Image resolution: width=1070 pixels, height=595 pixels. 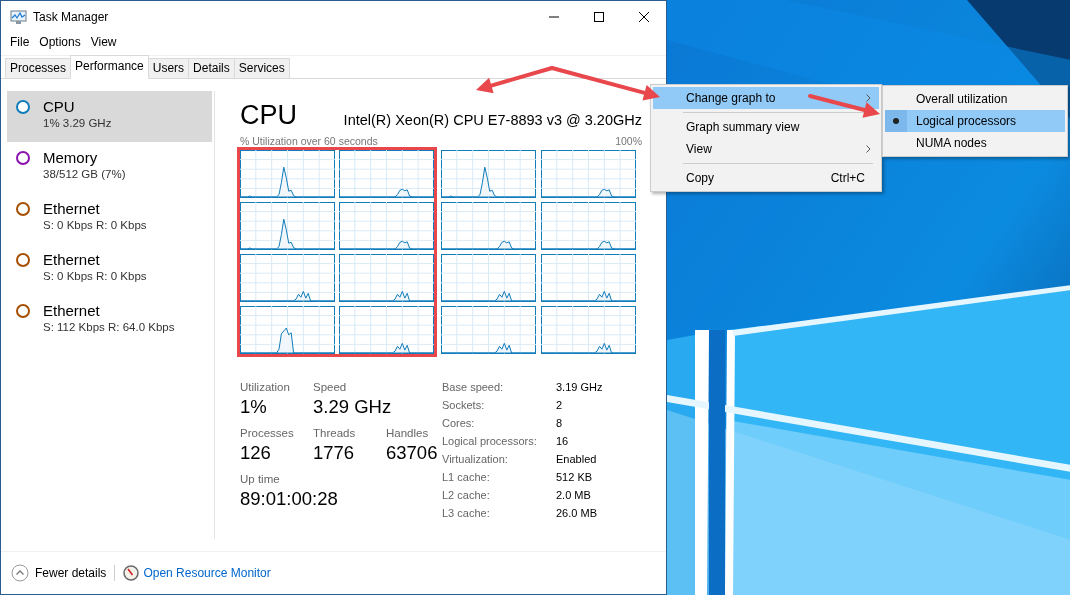 What do you see at coordinates (577, 513) in the screenshot?
I see `detail-value: 26.0 MB` at bounding box center [577, 513].